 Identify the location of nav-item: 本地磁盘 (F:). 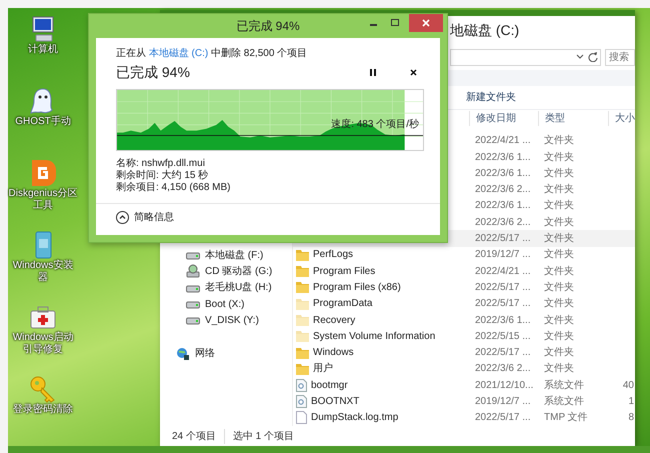
(239, 255).